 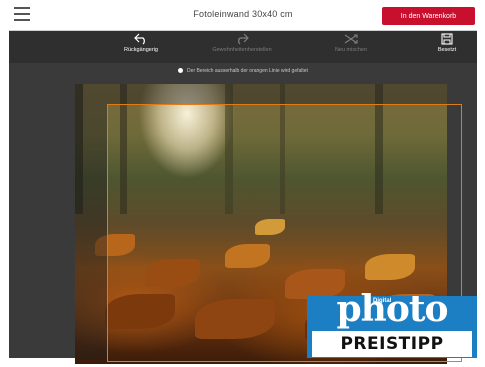 What do you see at coordinates (428, 16) in the screenshot?
I see `add-to-cart-button: In den Warenkorb` at bounding box center [428, 16].